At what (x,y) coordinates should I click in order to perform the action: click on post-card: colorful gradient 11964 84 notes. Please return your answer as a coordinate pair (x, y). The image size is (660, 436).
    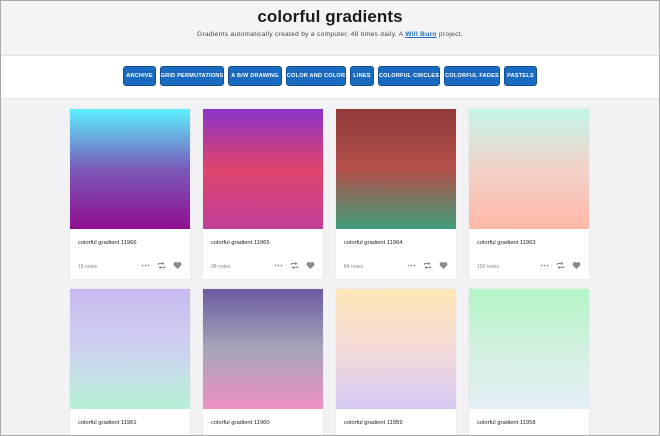
    Looking at the image, I should click on (396, 194).